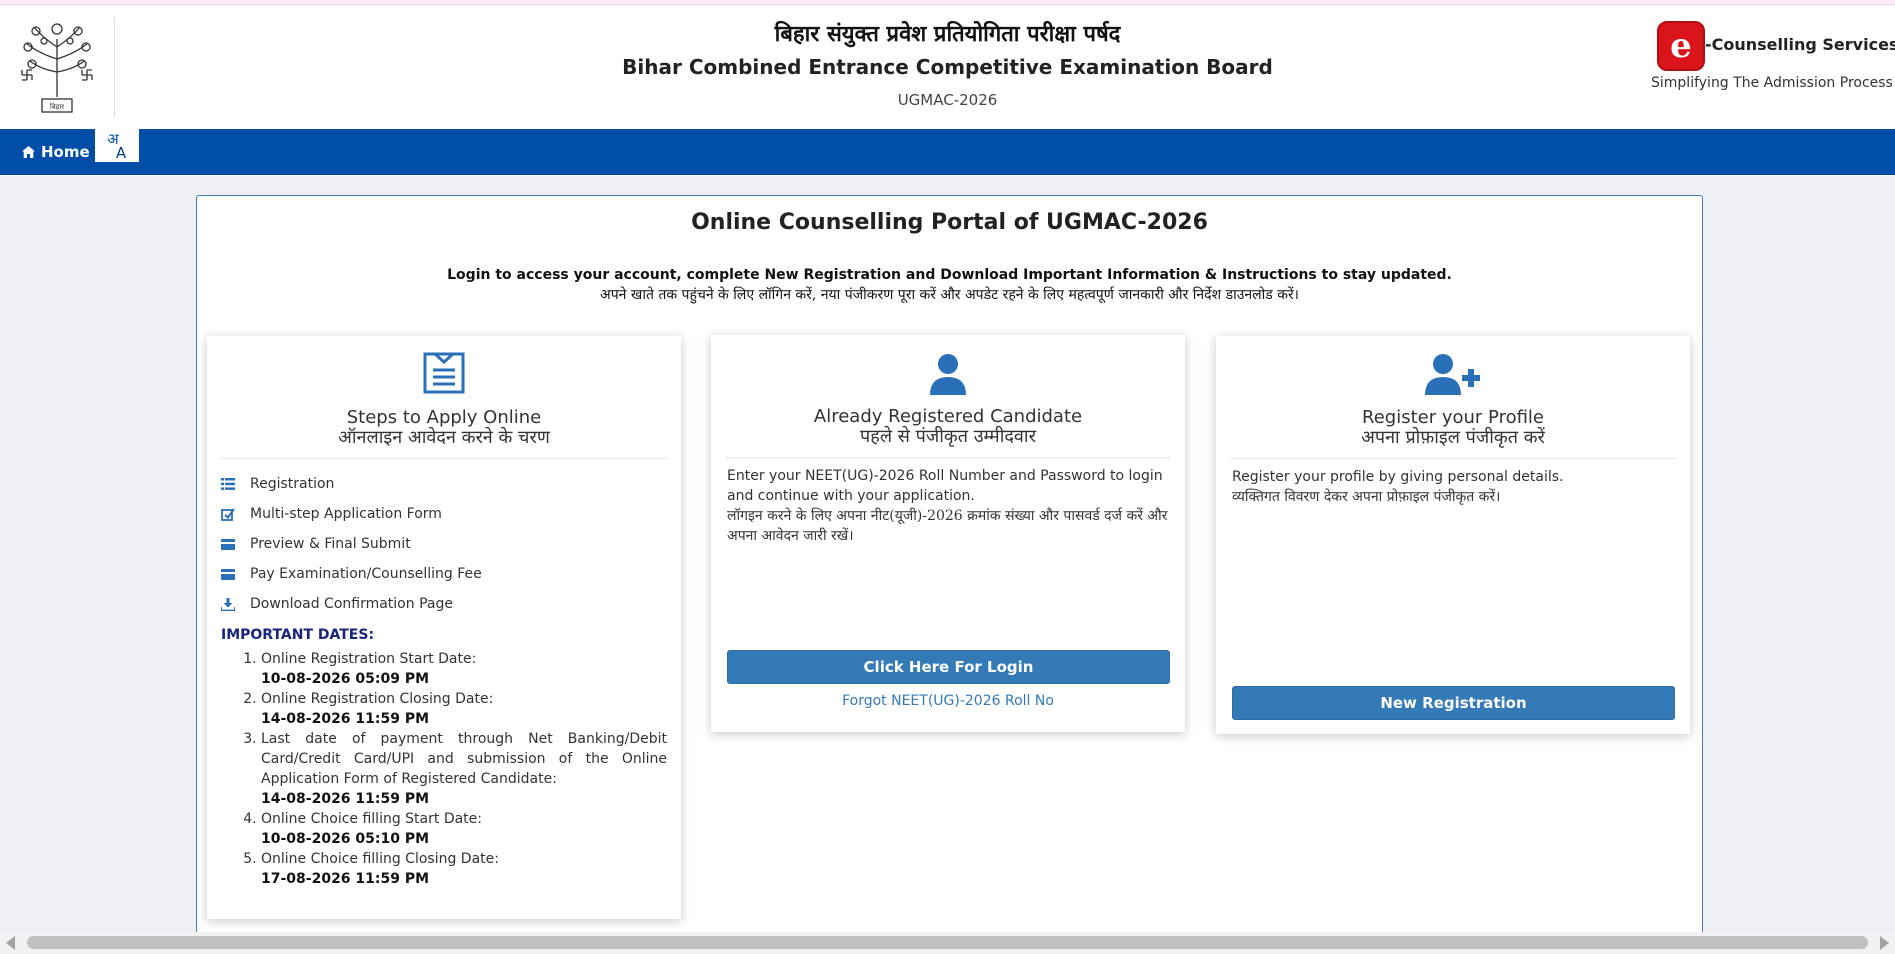 The height and width of the screenshot is (954, 1895). What do you see at coordinates (235, 604) in the screenshot?
I see `download-icon` at bounding box center [235, 604].